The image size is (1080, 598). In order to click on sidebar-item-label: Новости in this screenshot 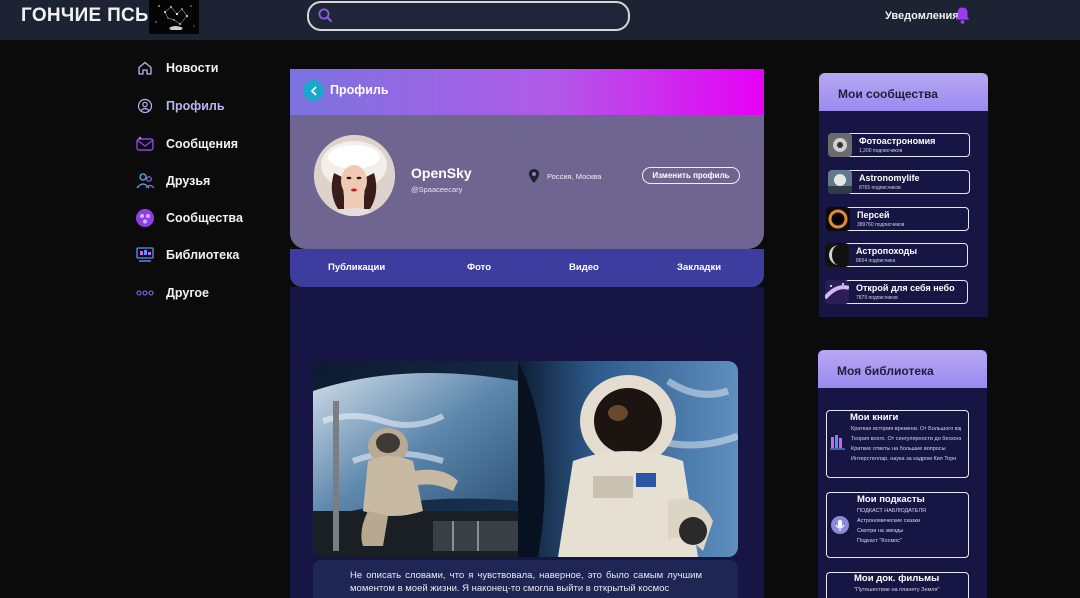, I will do `click(192, 68)`.